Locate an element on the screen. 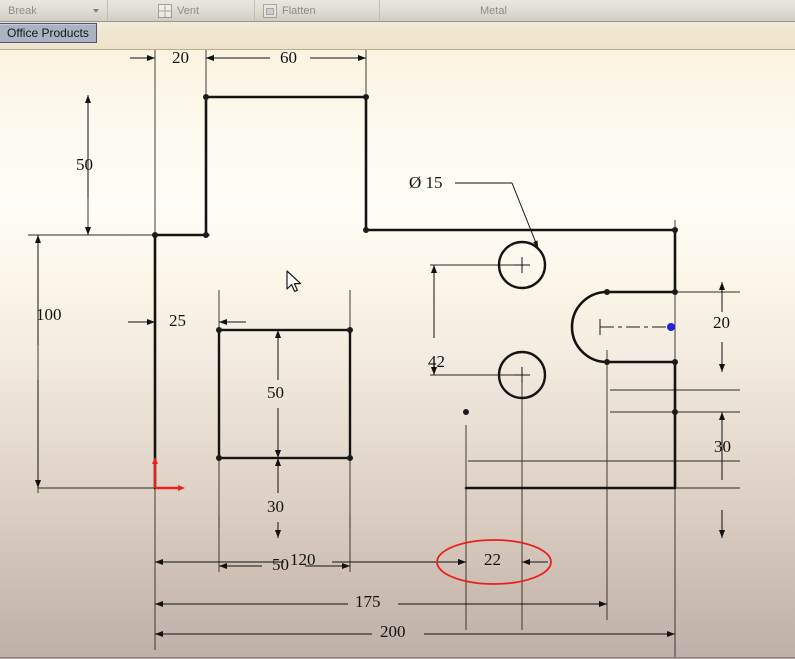 This screenshot has width=795, height=659. mouse-cursor is located at coordinates (294, 281).